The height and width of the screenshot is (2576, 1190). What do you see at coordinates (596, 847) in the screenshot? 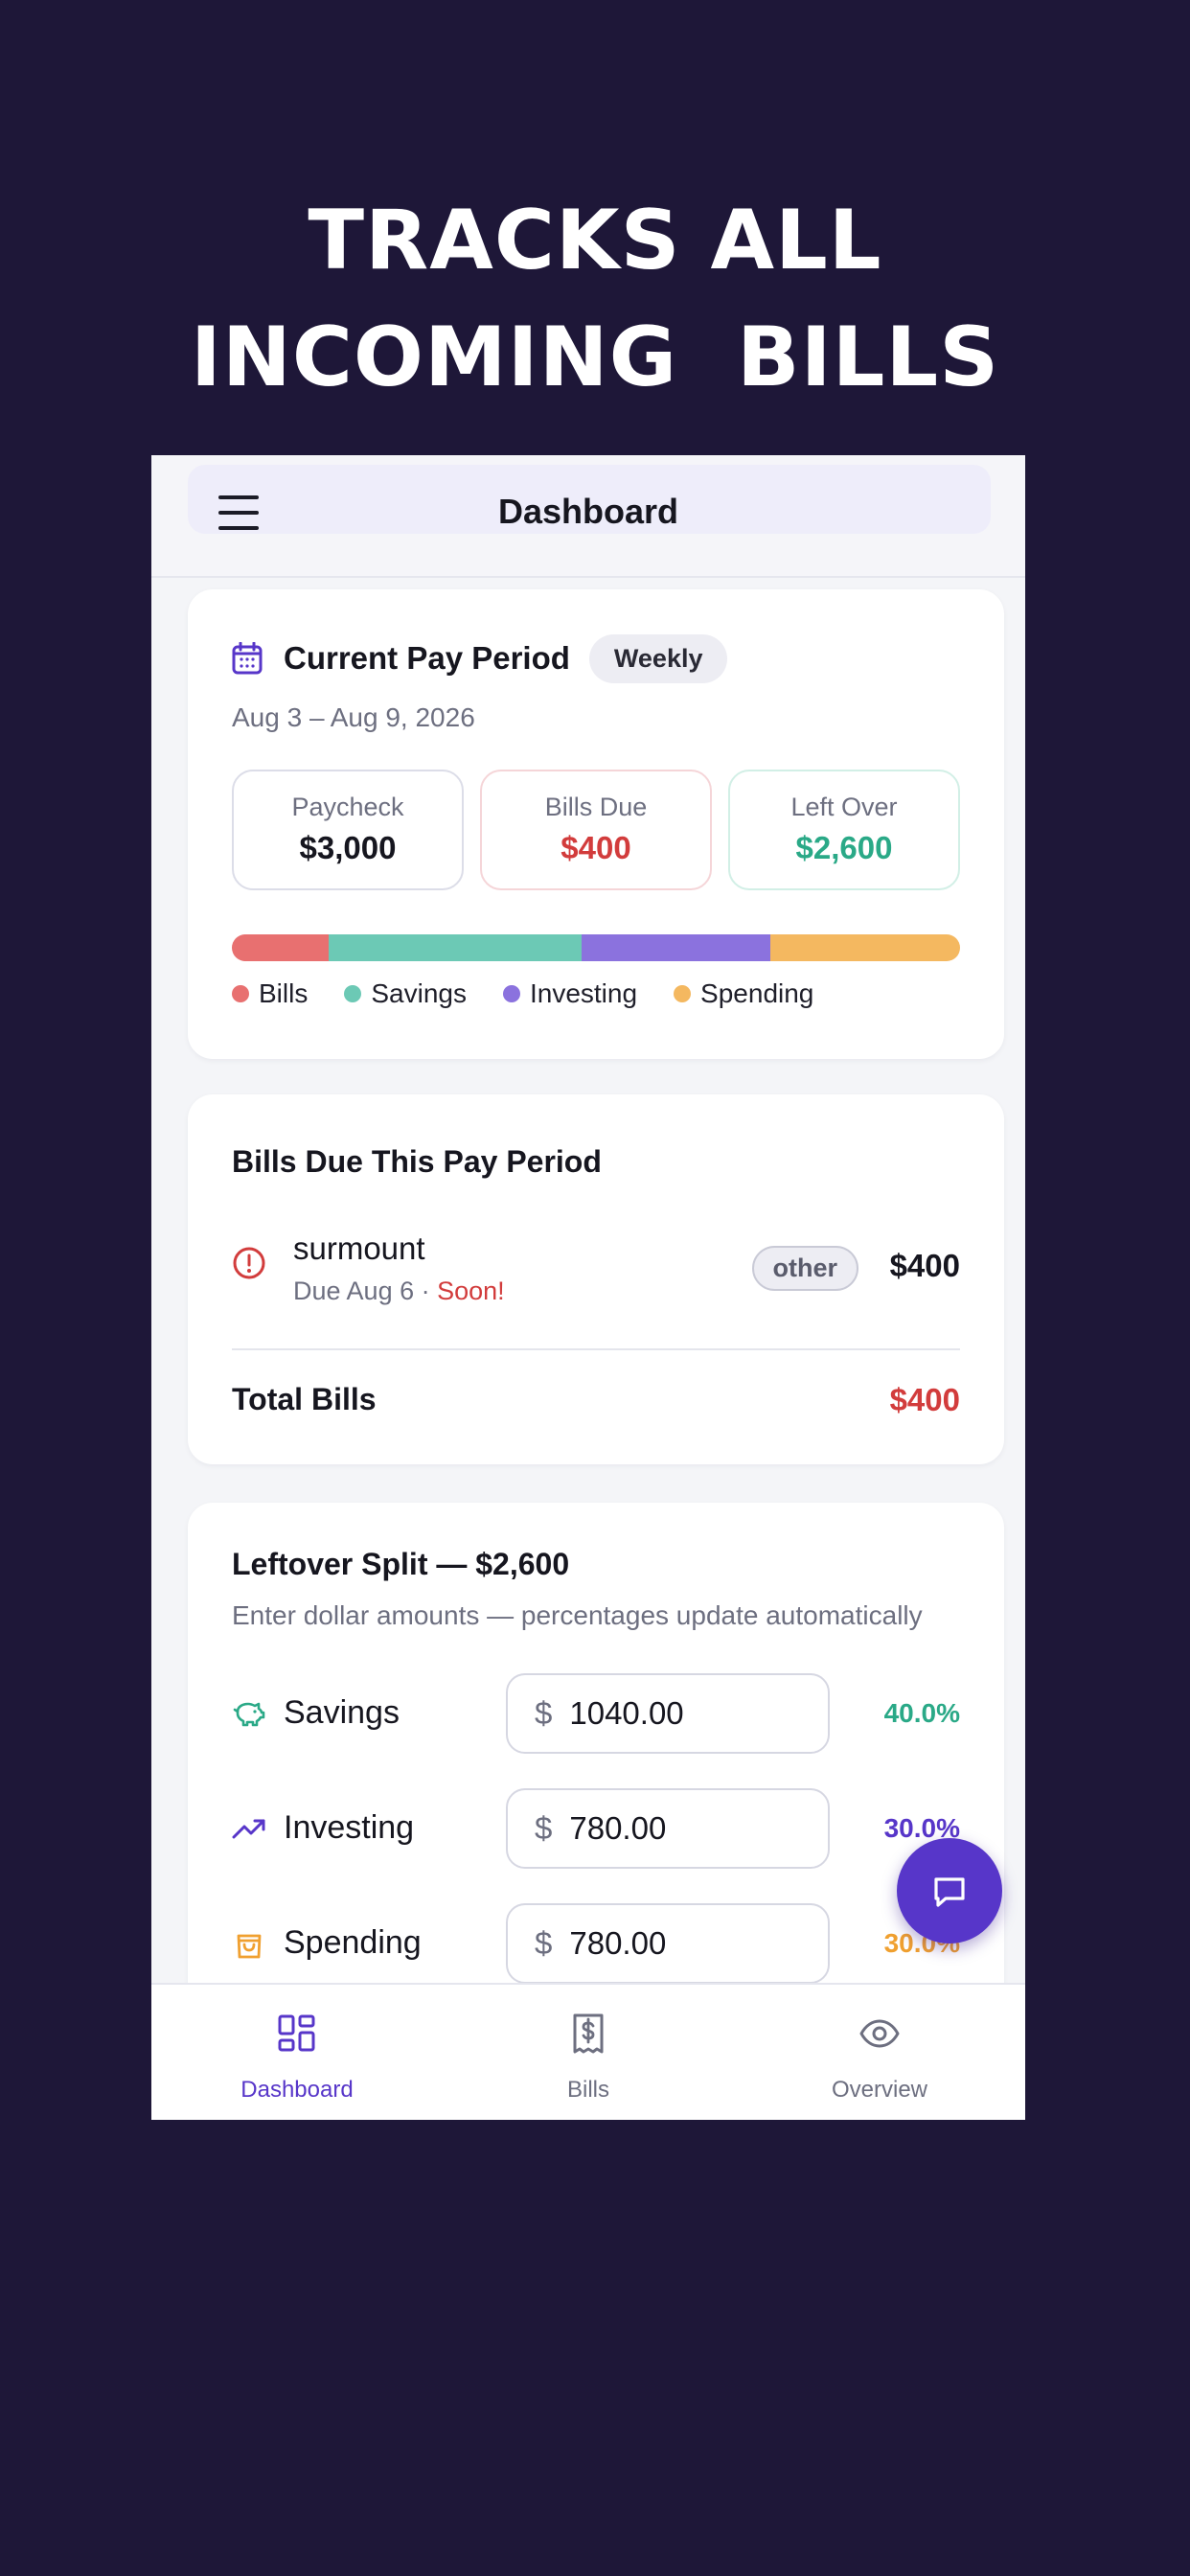
I see `bills-due-value: $400` at bounding box center [596, 847].